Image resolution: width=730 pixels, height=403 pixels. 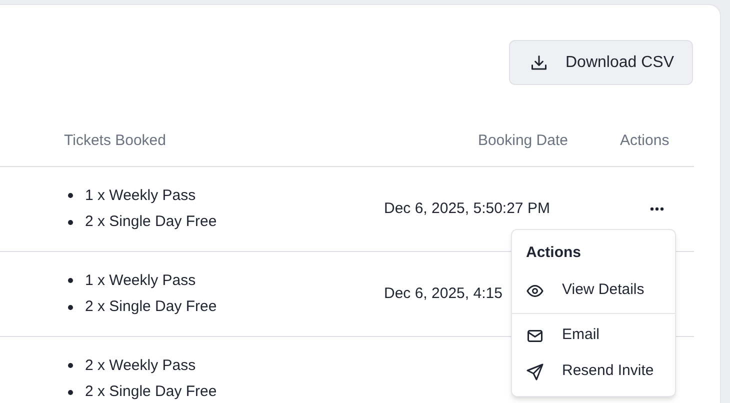 What do you see at coordinates (553, 253) in the screenshot?
I see `menu-title: Actions` at bounding box center [553, 253].